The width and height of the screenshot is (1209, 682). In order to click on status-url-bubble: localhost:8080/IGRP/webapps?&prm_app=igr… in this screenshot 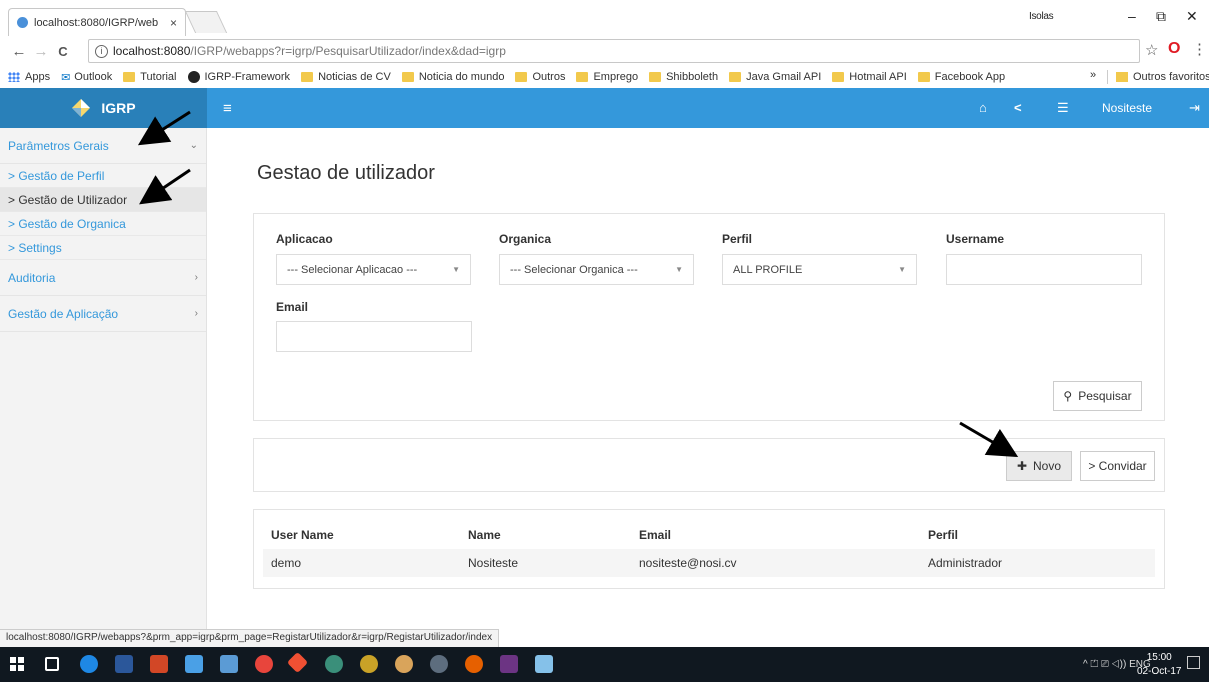, I will do `click(250, 638)`.